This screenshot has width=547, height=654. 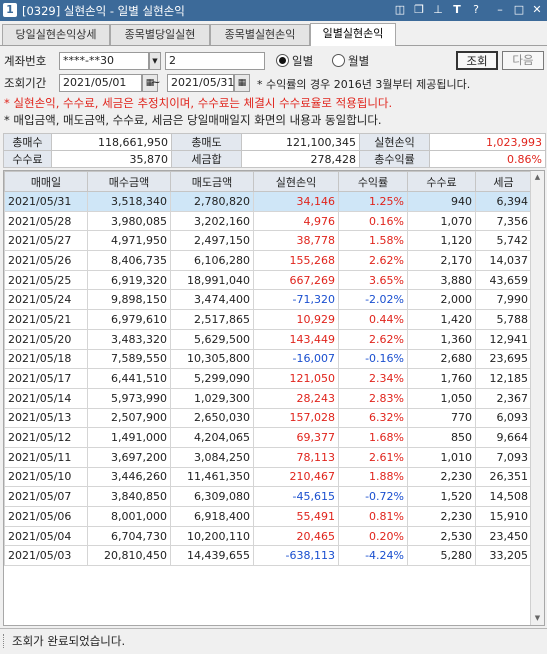 I want to click on table-cell: 1.25%, so click(x=373, y=201).